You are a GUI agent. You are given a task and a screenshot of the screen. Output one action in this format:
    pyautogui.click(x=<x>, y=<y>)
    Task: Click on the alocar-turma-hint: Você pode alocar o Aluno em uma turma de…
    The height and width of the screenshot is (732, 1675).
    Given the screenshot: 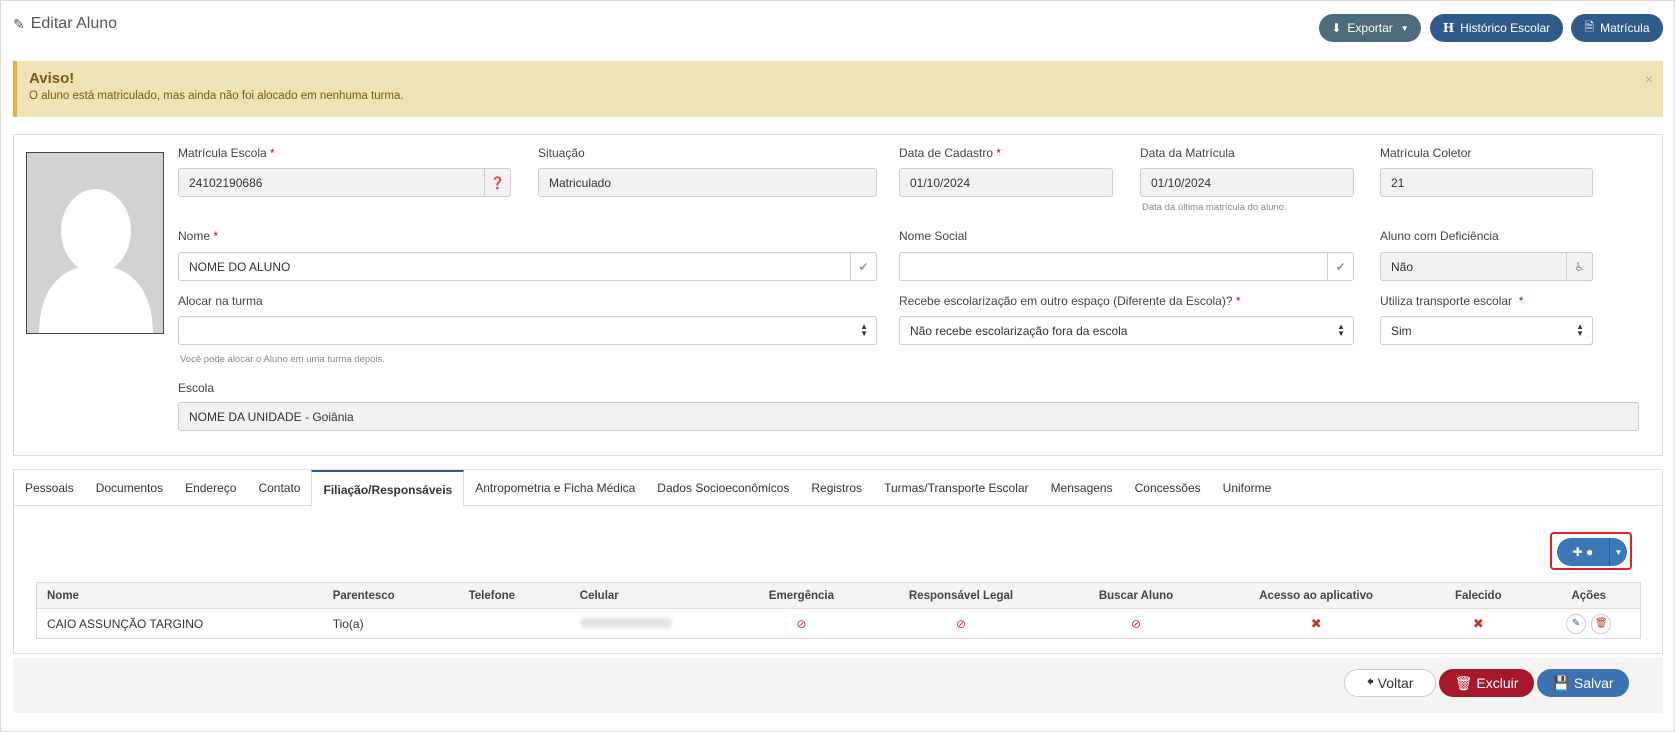 What is the action you would take?
    pyautogui.click(x=282, y=359)
    